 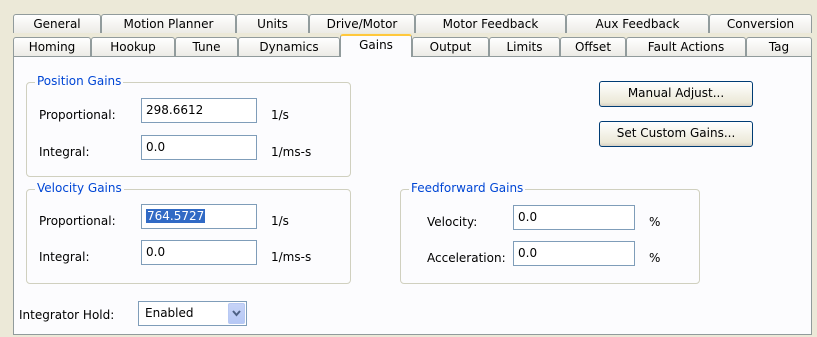 I want to click on feedforward-acceleration-field: 0.0, so click(x=574, y=253).